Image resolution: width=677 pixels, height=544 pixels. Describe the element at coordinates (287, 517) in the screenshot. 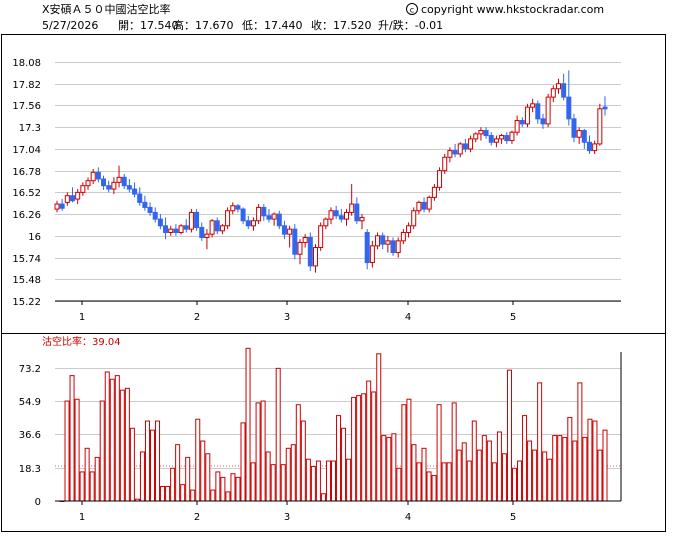

I see `short-ratio-x-tick-label: 3` at that location.